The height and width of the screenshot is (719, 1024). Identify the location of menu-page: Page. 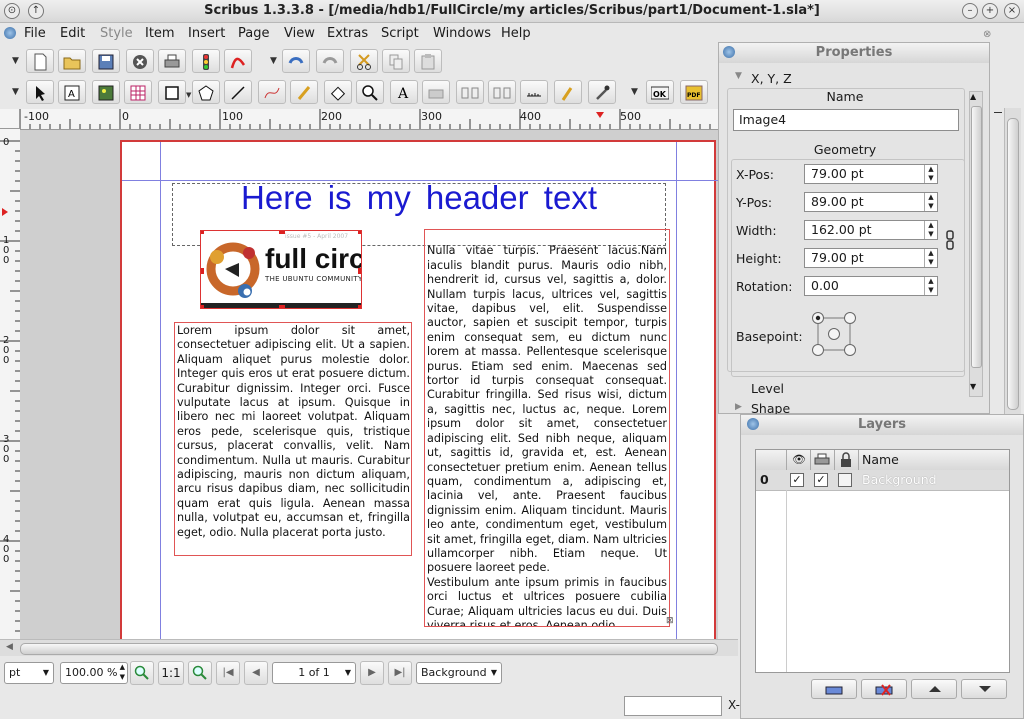
(253, 33).